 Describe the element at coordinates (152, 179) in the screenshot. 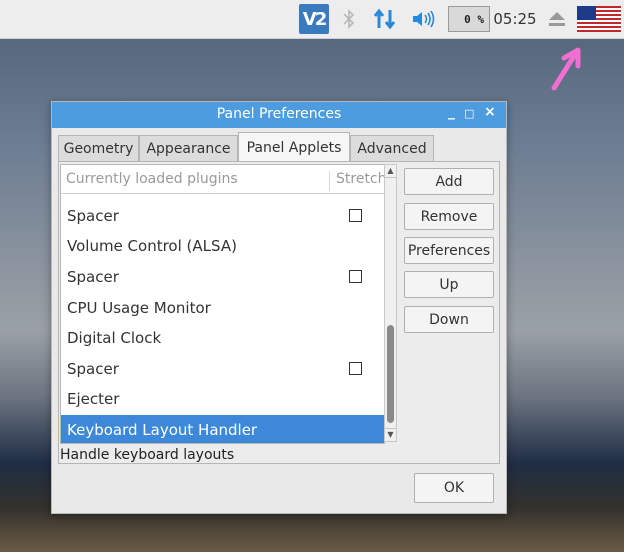

I see `header-plugins: Currently loaded plugins` at that location.